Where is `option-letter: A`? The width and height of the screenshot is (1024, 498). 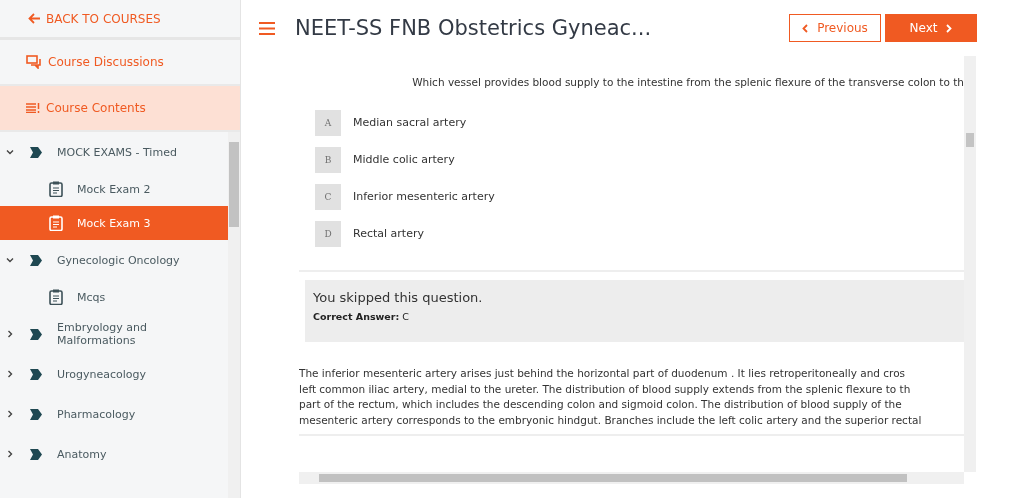
option-letter: A is located at coordinates (328, 122).